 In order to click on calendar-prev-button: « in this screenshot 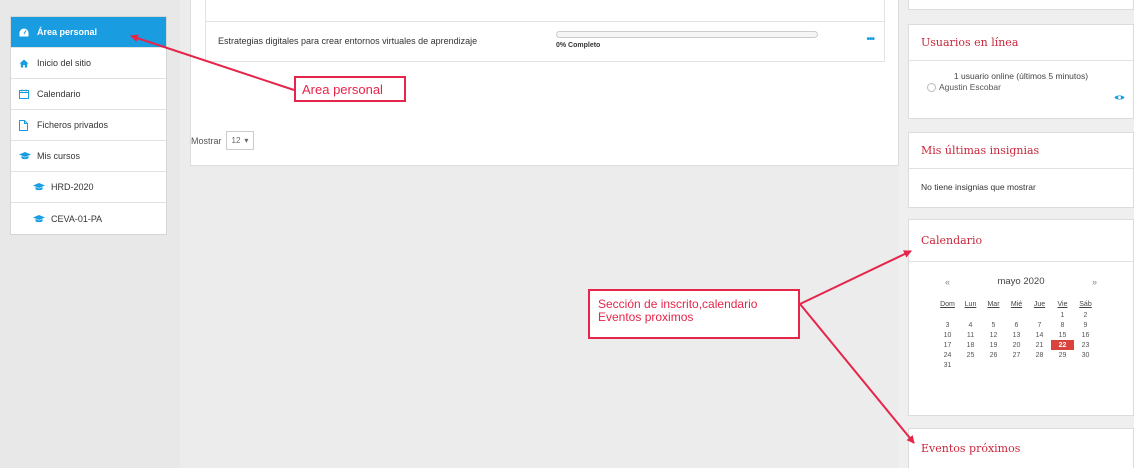, I will do `click(947, 282)`.